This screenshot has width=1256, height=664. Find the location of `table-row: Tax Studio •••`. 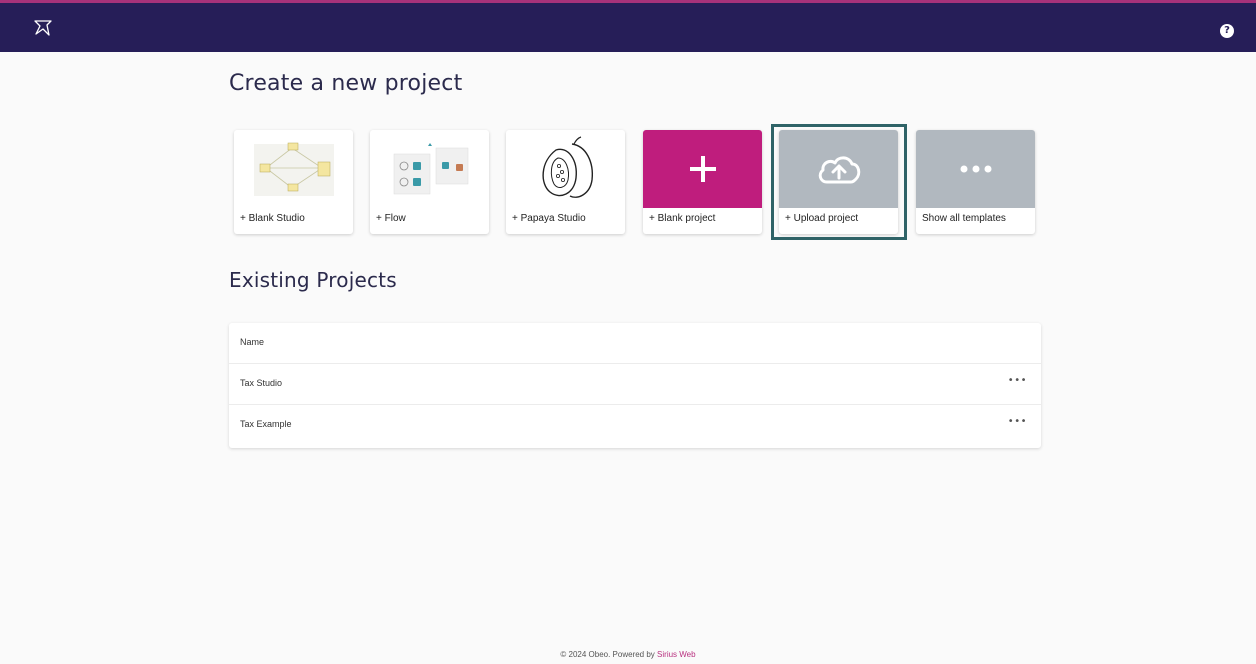

table-row: Tax Studio ••• is located at coordinates (635, 384).